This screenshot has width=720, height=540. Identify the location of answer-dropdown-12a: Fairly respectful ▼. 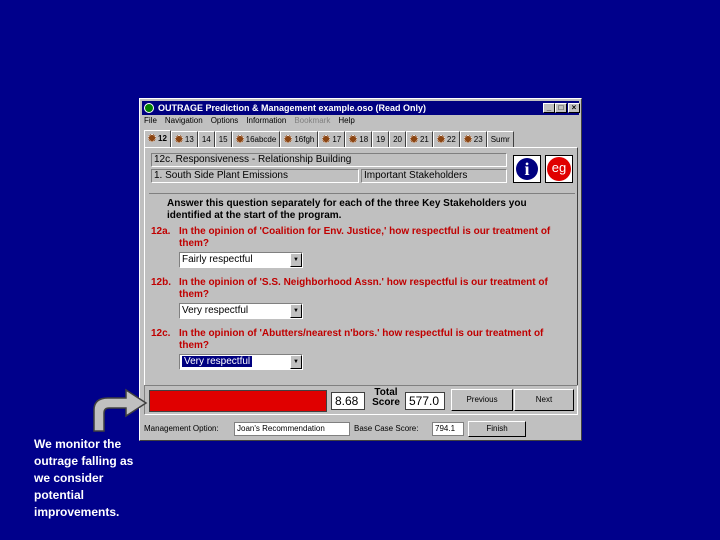
(241, 260).